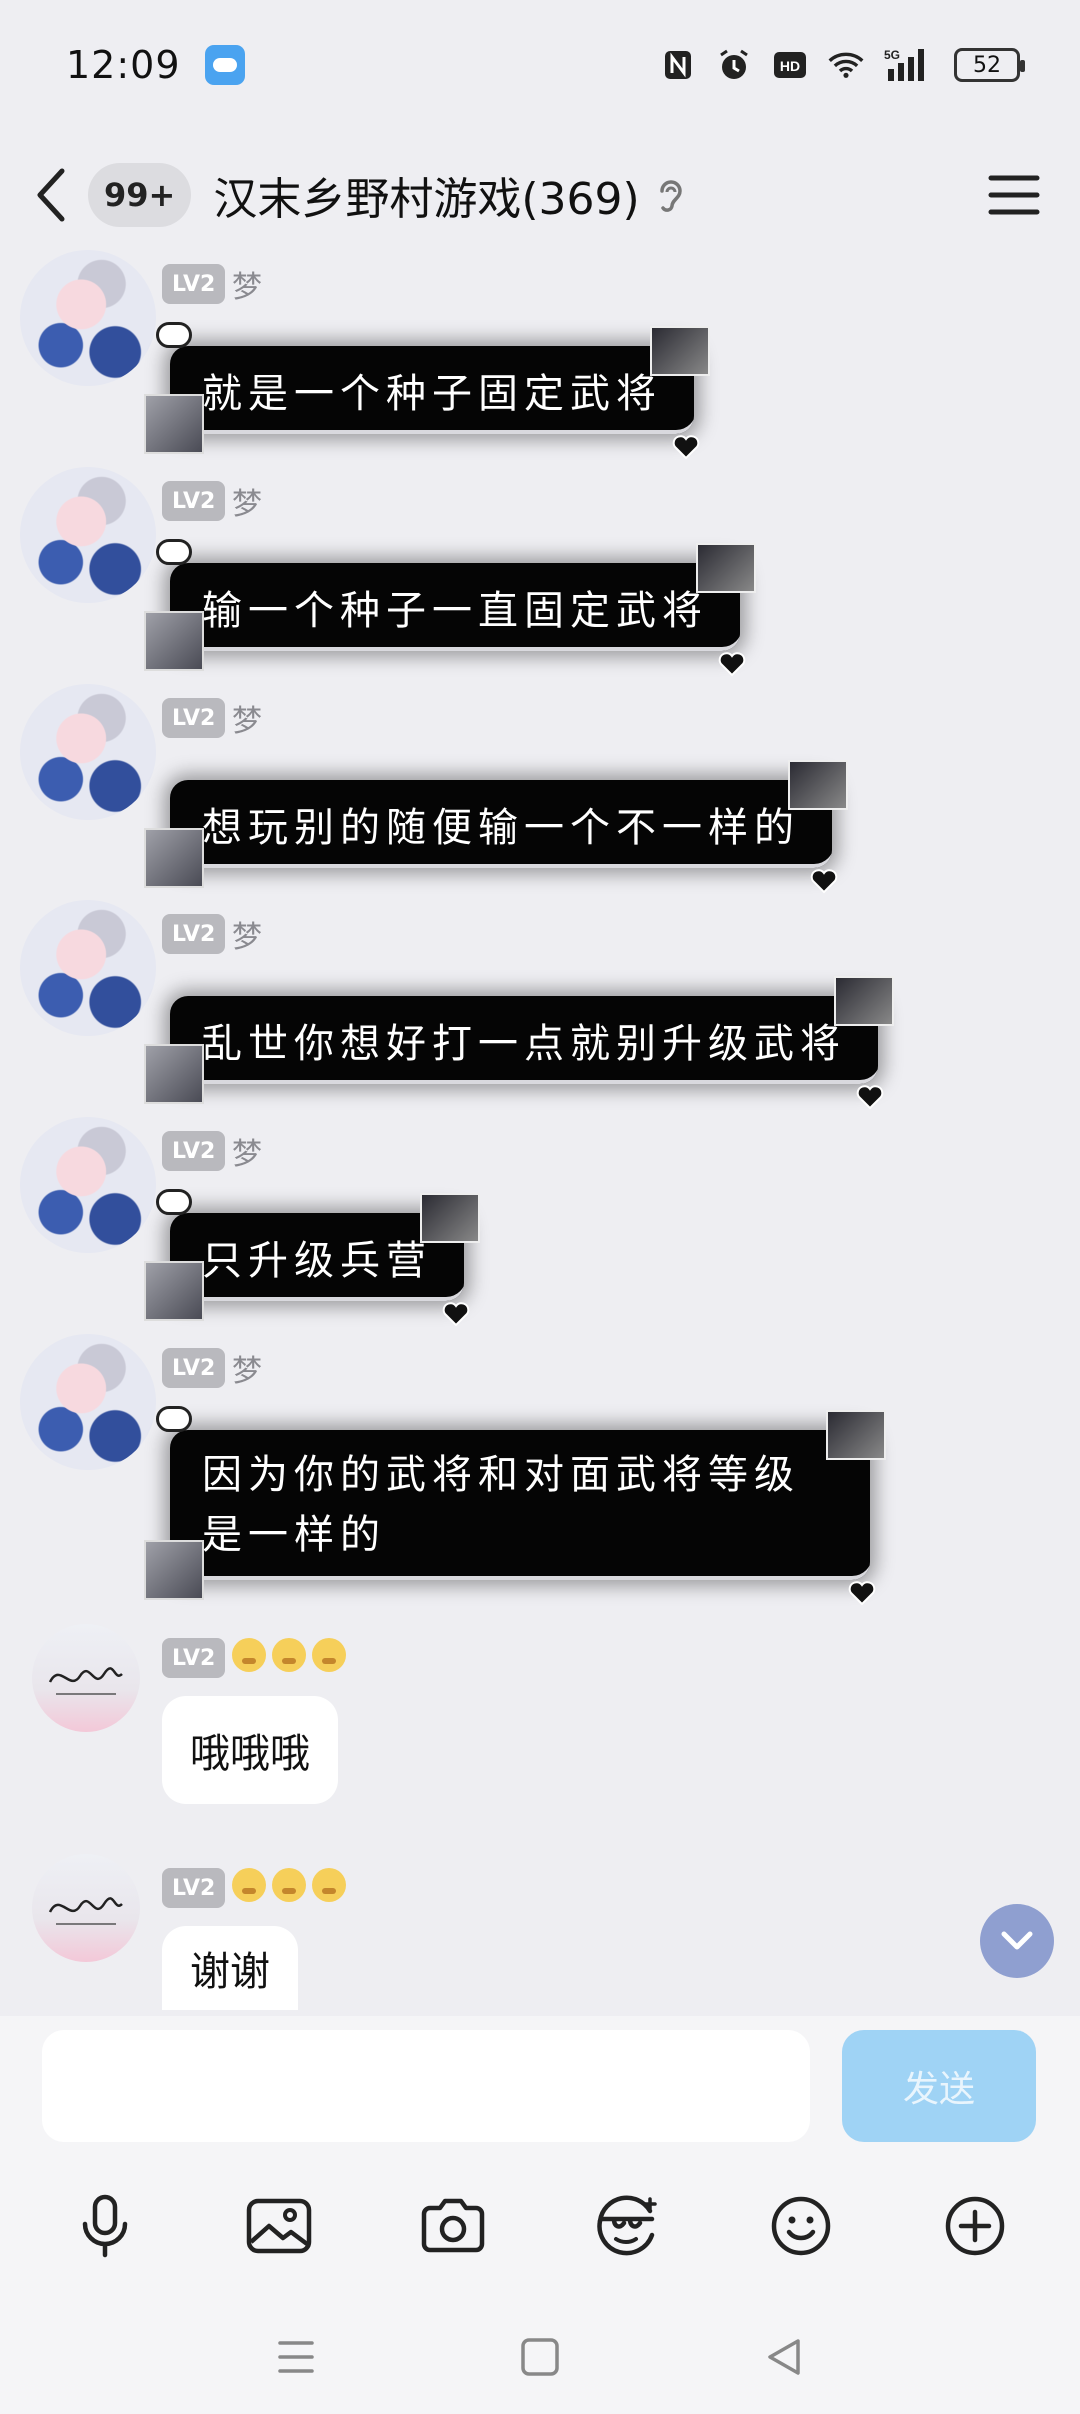  What do you see at coordinates (1014, 195) in the screenshot?
I see `menu-icon` at bounding box center [1014, 195].